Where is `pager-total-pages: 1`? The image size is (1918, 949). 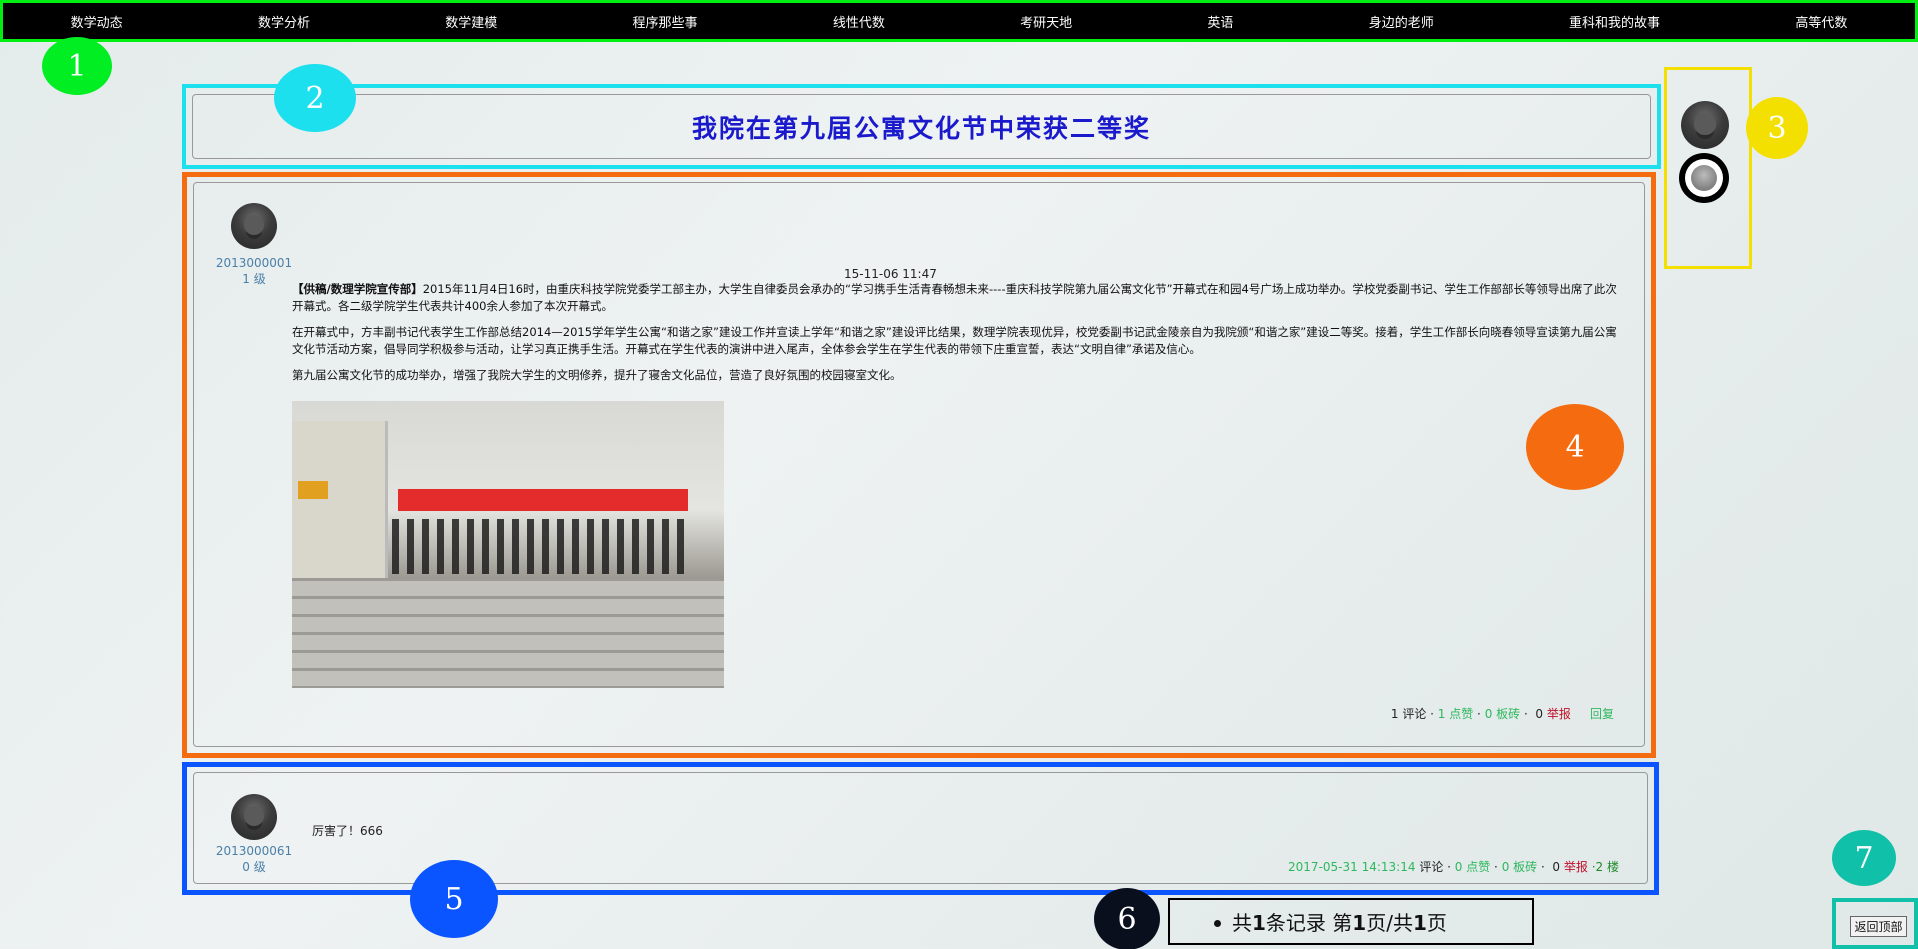
pager-total-pages: 1 is located at coordinates (1419, 923).